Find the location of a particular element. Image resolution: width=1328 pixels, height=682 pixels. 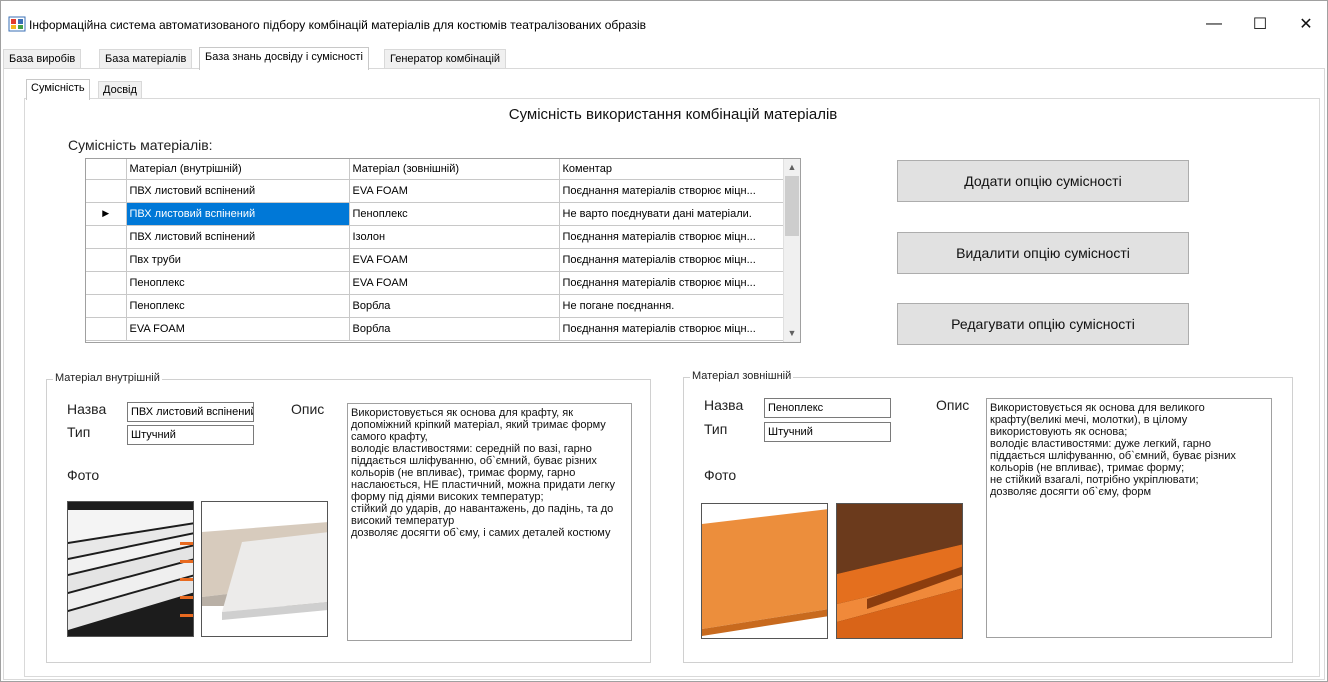

pvc-sheets-image is located at coordinates (130, 569).